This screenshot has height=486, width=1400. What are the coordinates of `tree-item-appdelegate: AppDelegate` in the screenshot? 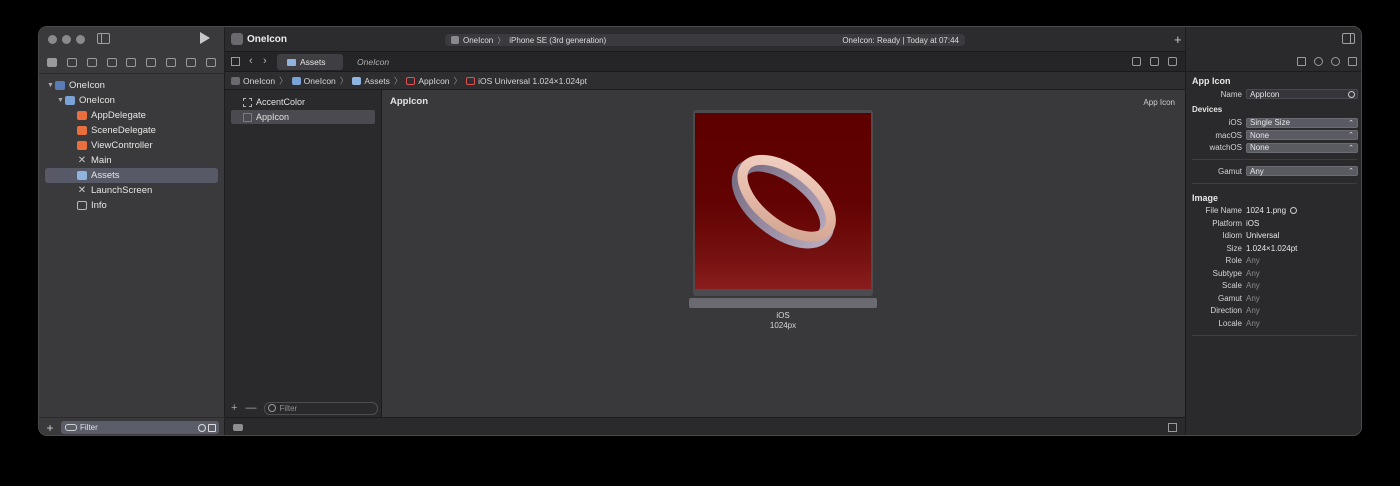 It's located at (131, 115).